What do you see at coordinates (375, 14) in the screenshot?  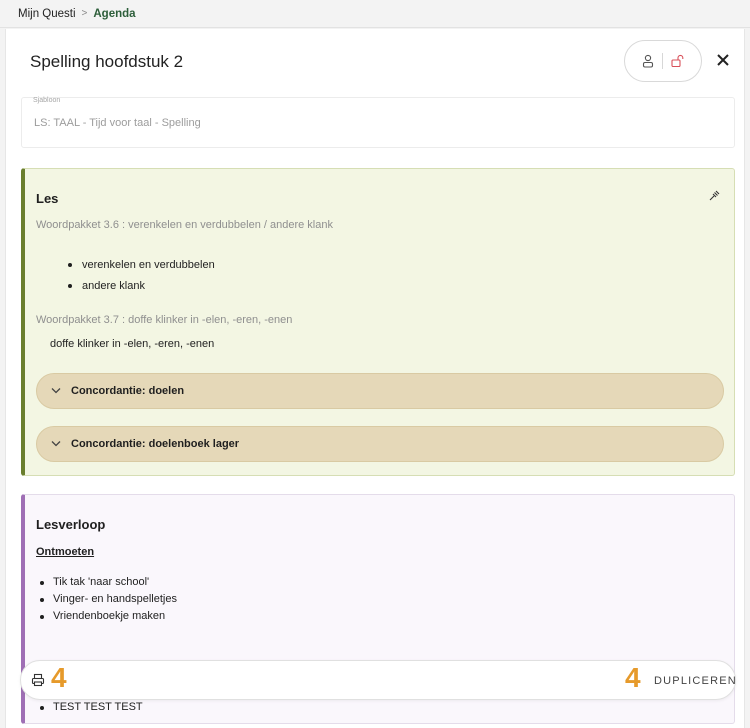 I see `breadcrumb: Mijn Questi > Agenda` at bounding box center [375, 14].